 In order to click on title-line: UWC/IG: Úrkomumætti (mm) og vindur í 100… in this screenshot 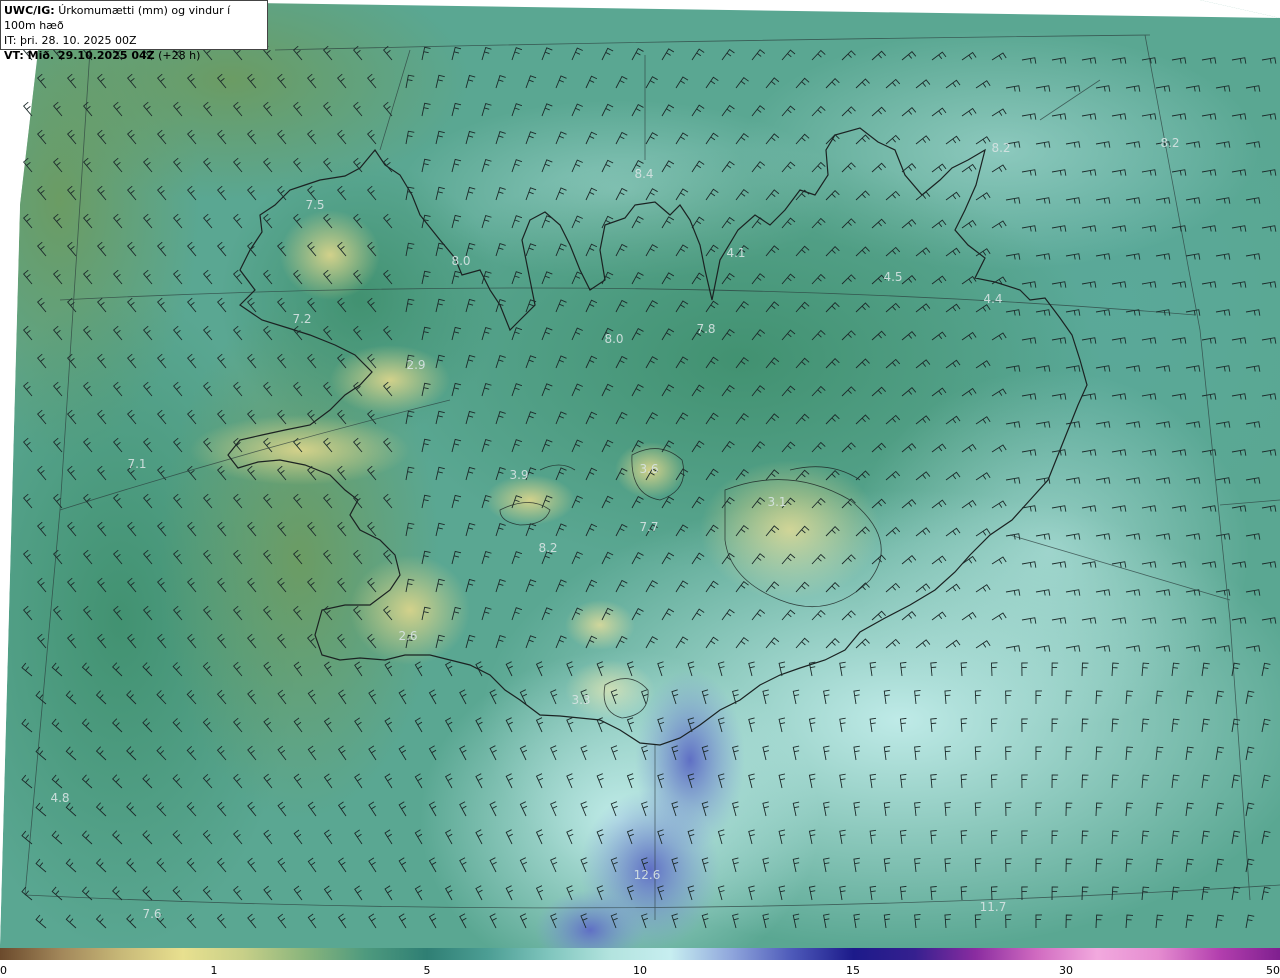, I will do `click(134, 18)`.